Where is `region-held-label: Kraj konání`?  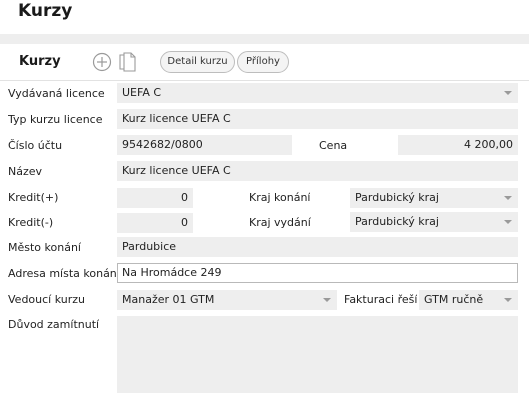 region-held-label: Kraj konání is located at coordinates (280, 197).